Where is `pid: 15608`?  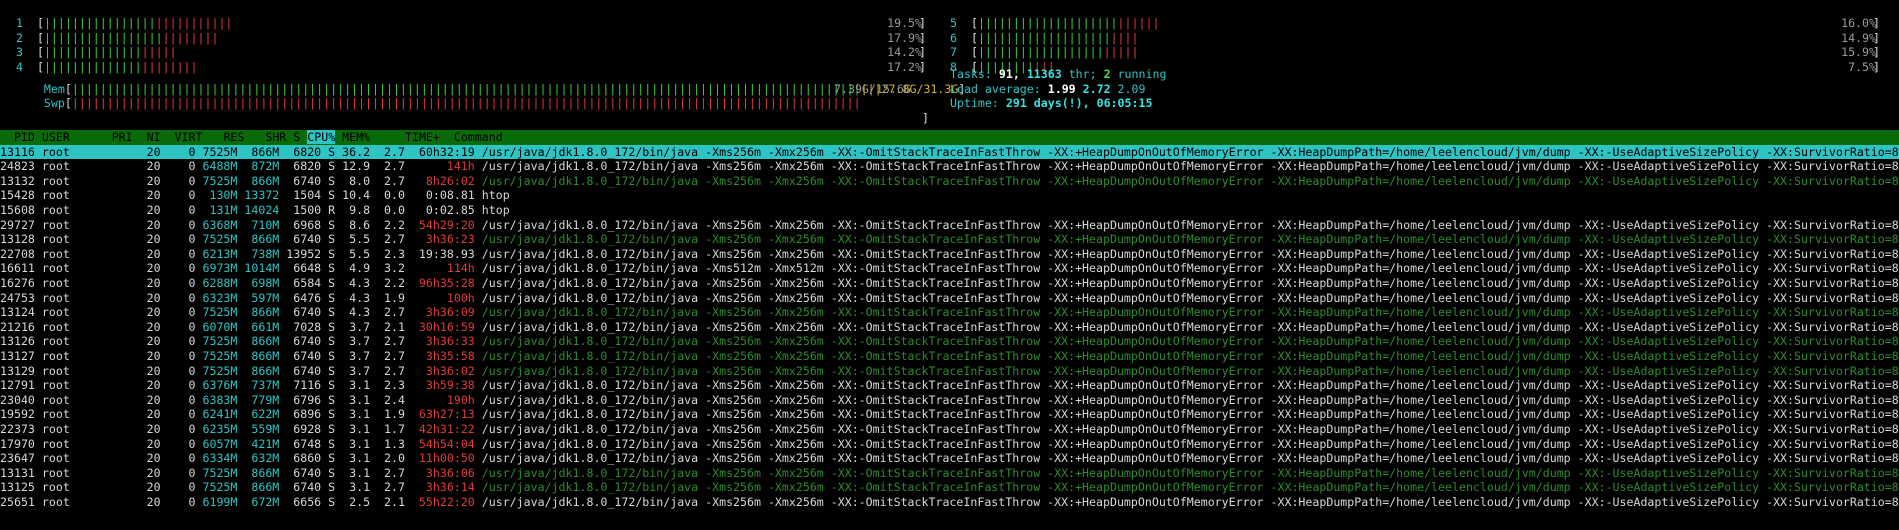
pid: 15608 is located at coordinates (17, 210).